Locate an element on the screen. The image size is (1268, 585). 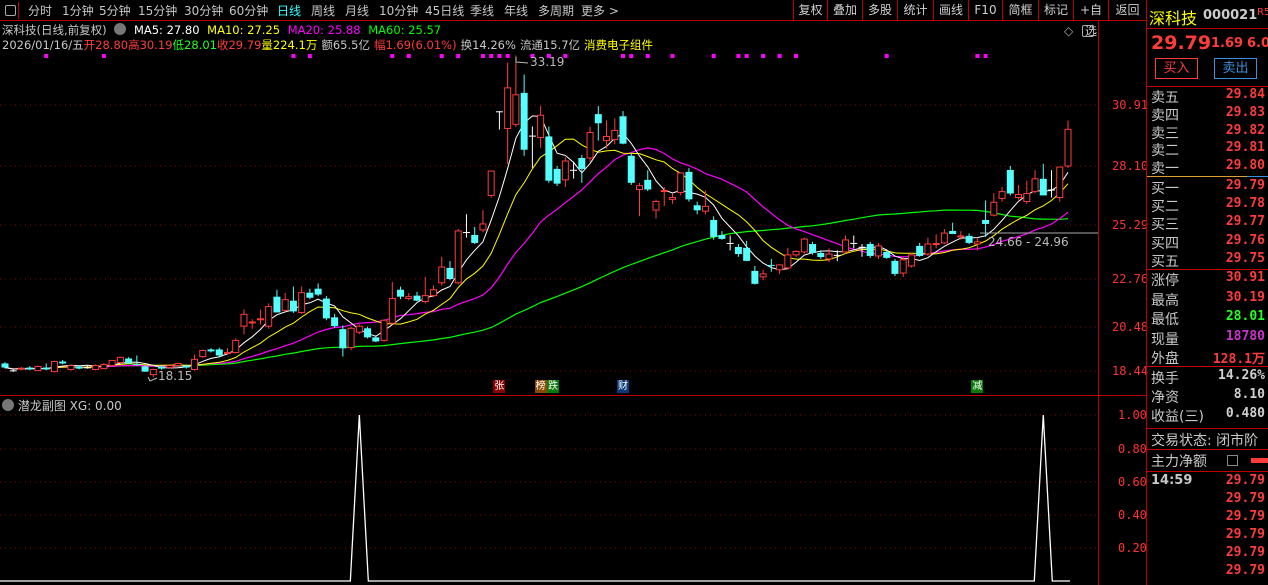
stat-row: 最高 30.19 is located at coordinates (1209, 299).